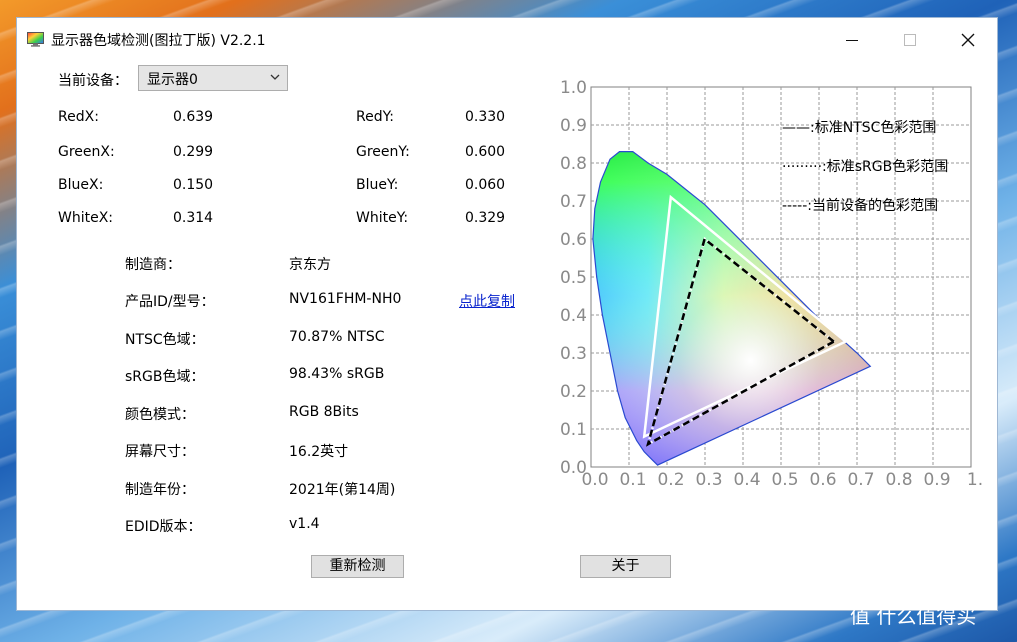  Describe the element at coordinates (632, 480) in the screenshot. I see `x-tick-label: 0.1` at that location.